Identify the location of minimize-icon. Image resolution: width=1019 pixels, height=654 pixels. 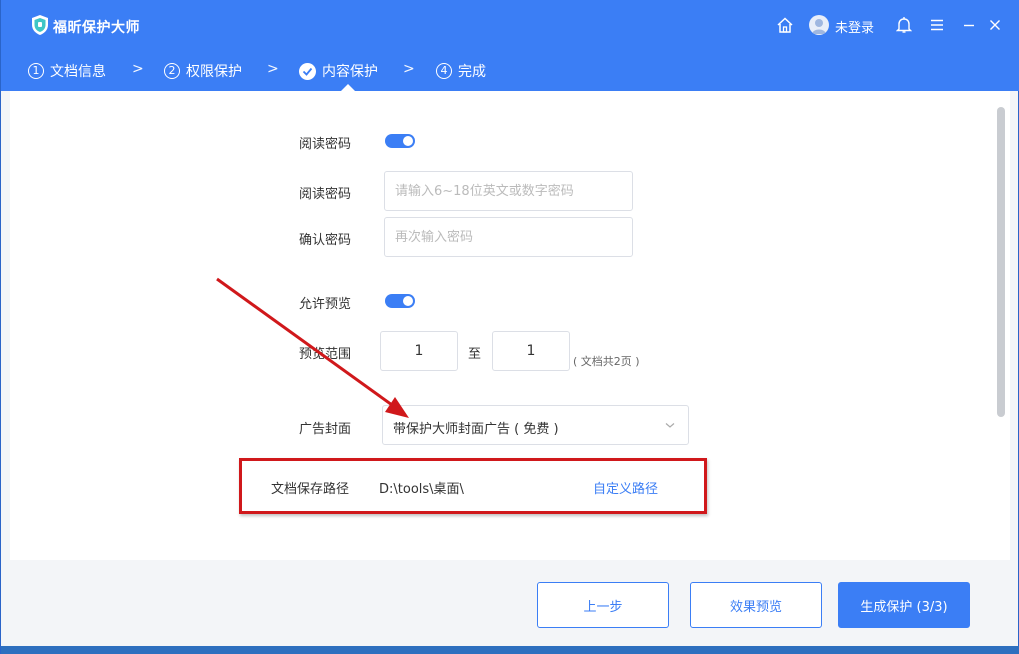
(969, 25).